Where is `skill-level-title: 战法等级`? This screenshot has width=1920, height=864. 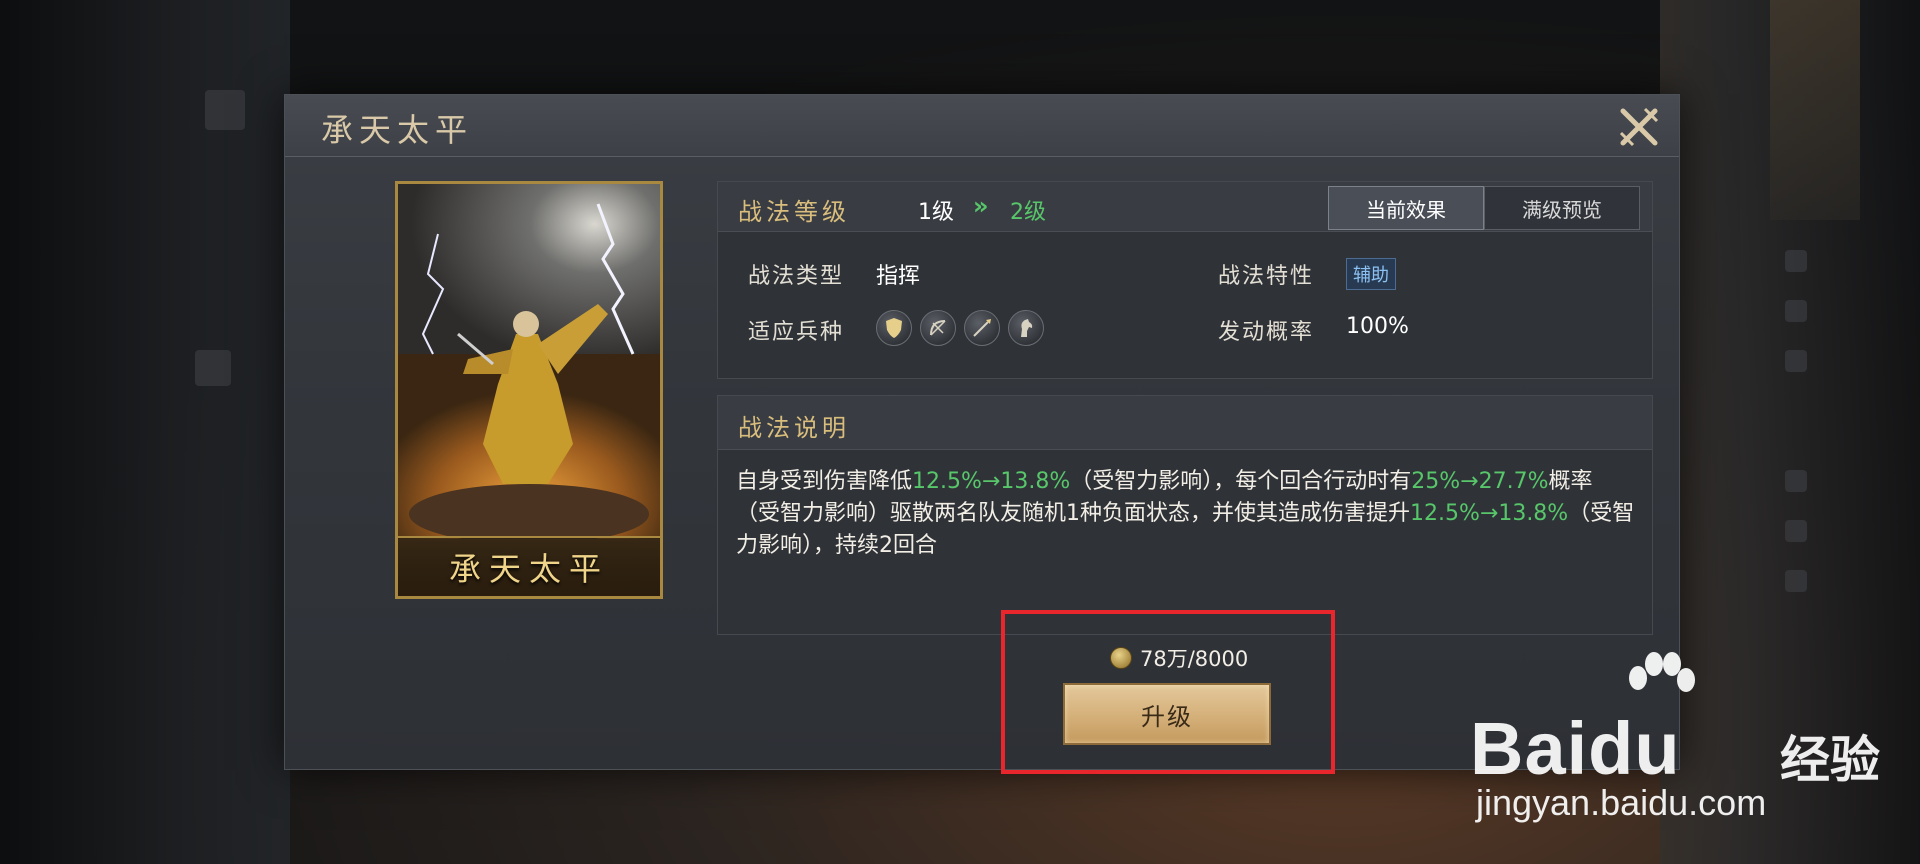
skill-level-title: 战法等级 is located at coordinates (794, 212).